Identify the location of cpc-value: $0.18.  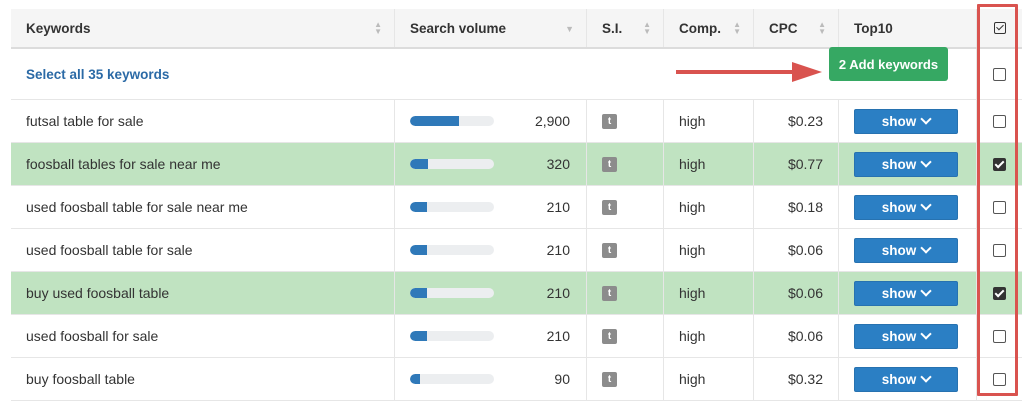
(805, 207).